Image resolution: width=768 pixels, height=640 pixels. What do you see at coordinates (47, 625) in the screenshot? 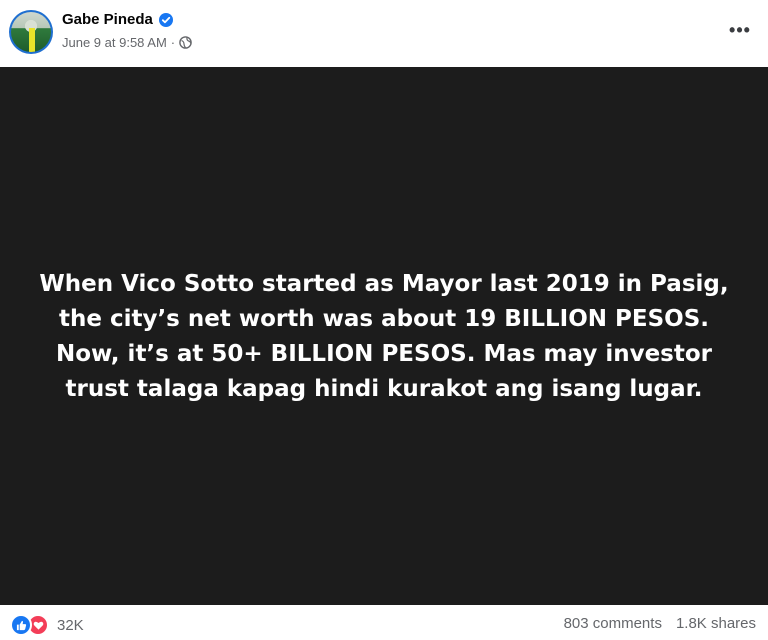
I see `reactions-summary: 32K` at bounding box center [47, 625].